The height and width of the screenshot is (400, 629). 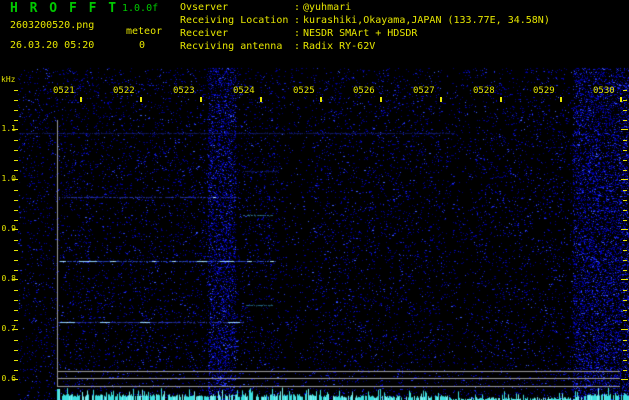 I want to click on info-label: Receiving Location, so click(x=234, y=20).